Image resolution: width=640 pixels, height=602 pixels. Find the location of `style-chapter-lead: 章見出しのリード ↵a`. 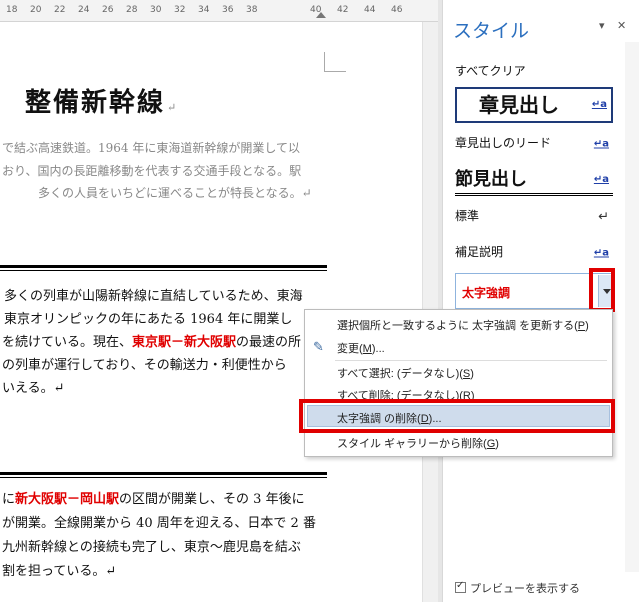

style-chapter-lead: 章見出しのリード ↵a is located at coordinates (534, 144).